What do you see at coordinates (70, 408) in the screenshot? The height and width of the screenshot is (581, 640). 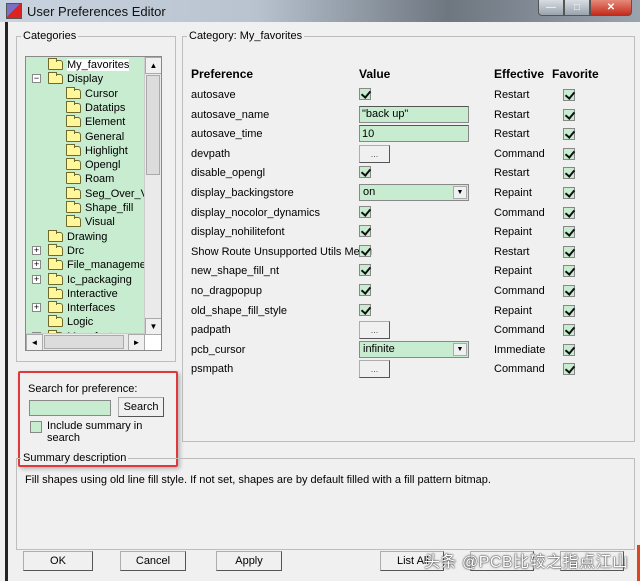 I see `search-input` at bounding box center [70, 408].